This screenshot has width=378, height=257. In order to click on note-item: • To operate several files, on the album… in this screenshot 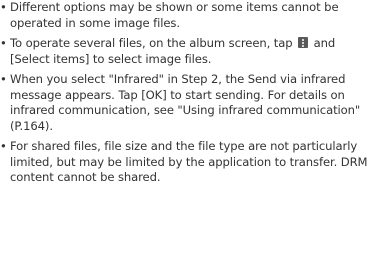, I will do `click(185, 51)`.